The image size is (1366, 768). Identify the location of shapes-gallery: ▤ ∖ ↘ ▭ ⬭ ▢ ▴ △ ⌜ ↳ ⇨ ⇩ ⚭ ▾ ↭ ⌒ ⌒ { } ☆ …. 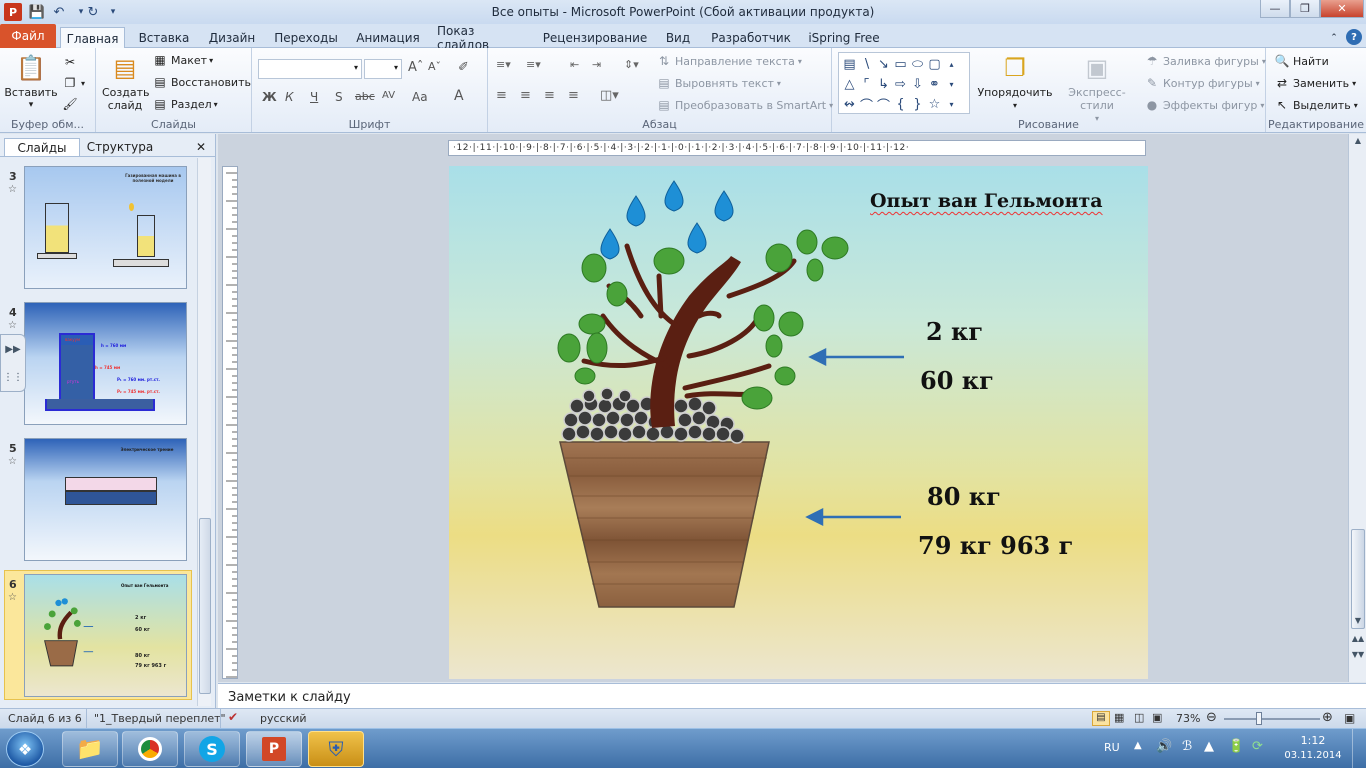
(904, 83).